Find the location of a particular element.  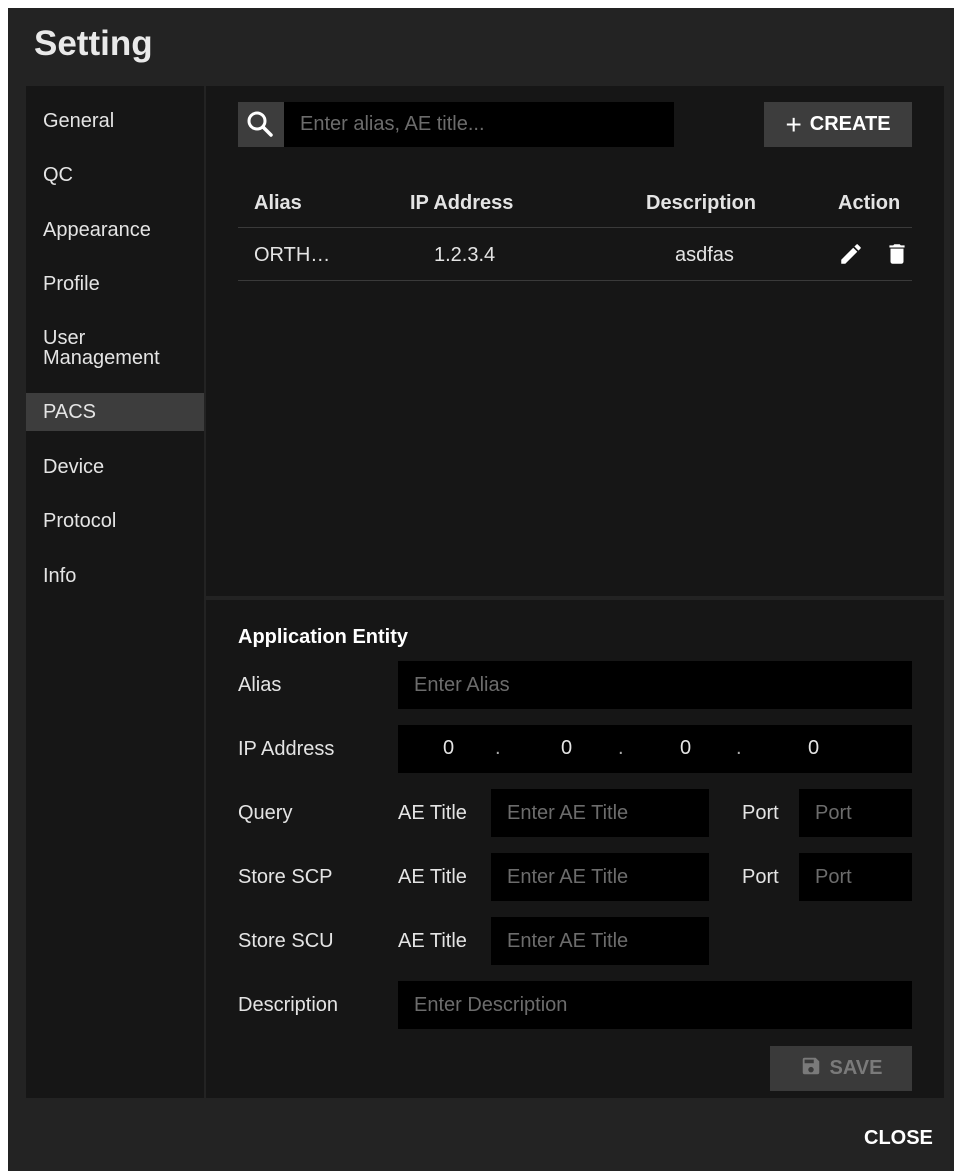

column-header-action: Action is located at coordinates (869, 203).